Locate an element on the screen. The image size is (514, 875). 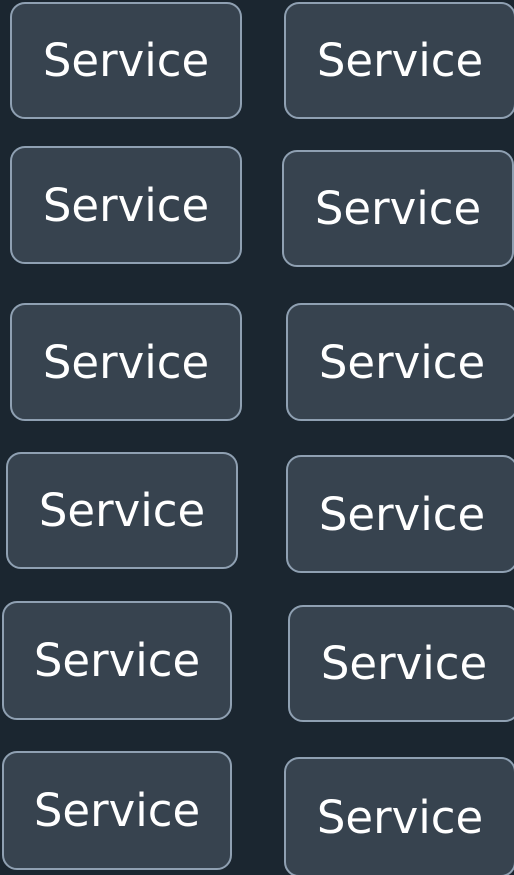
service-button-8: Service is located at coordinates (400, 514).